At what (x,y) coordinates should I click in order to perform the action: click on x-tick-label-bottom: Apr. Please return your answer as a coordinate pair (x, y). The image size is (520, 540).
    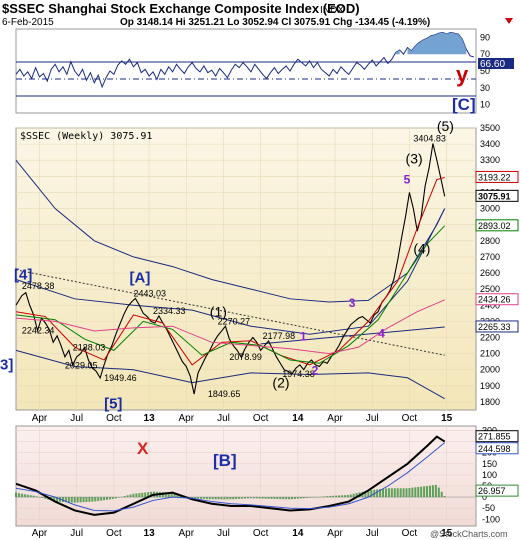
    Looking at the image, I should click on (335, 533).